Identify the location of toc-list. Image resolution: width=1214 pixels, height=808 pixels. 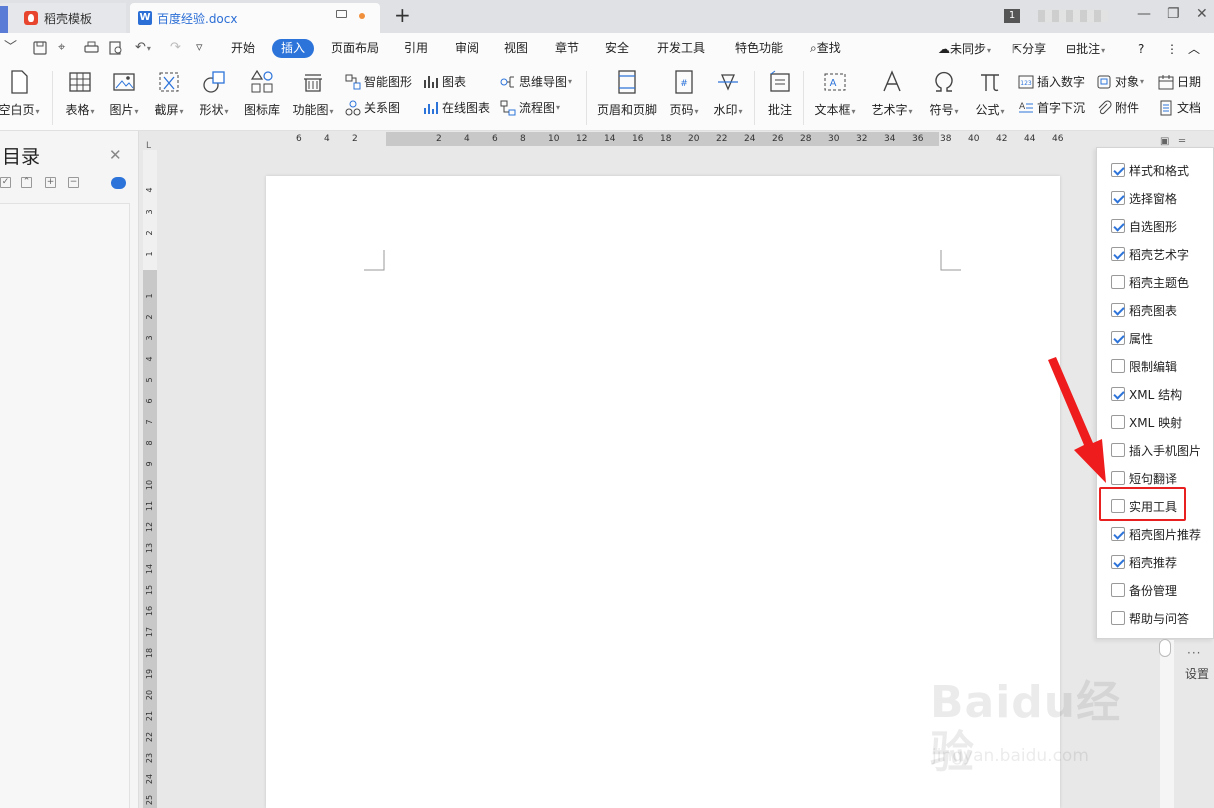
(65, 505).